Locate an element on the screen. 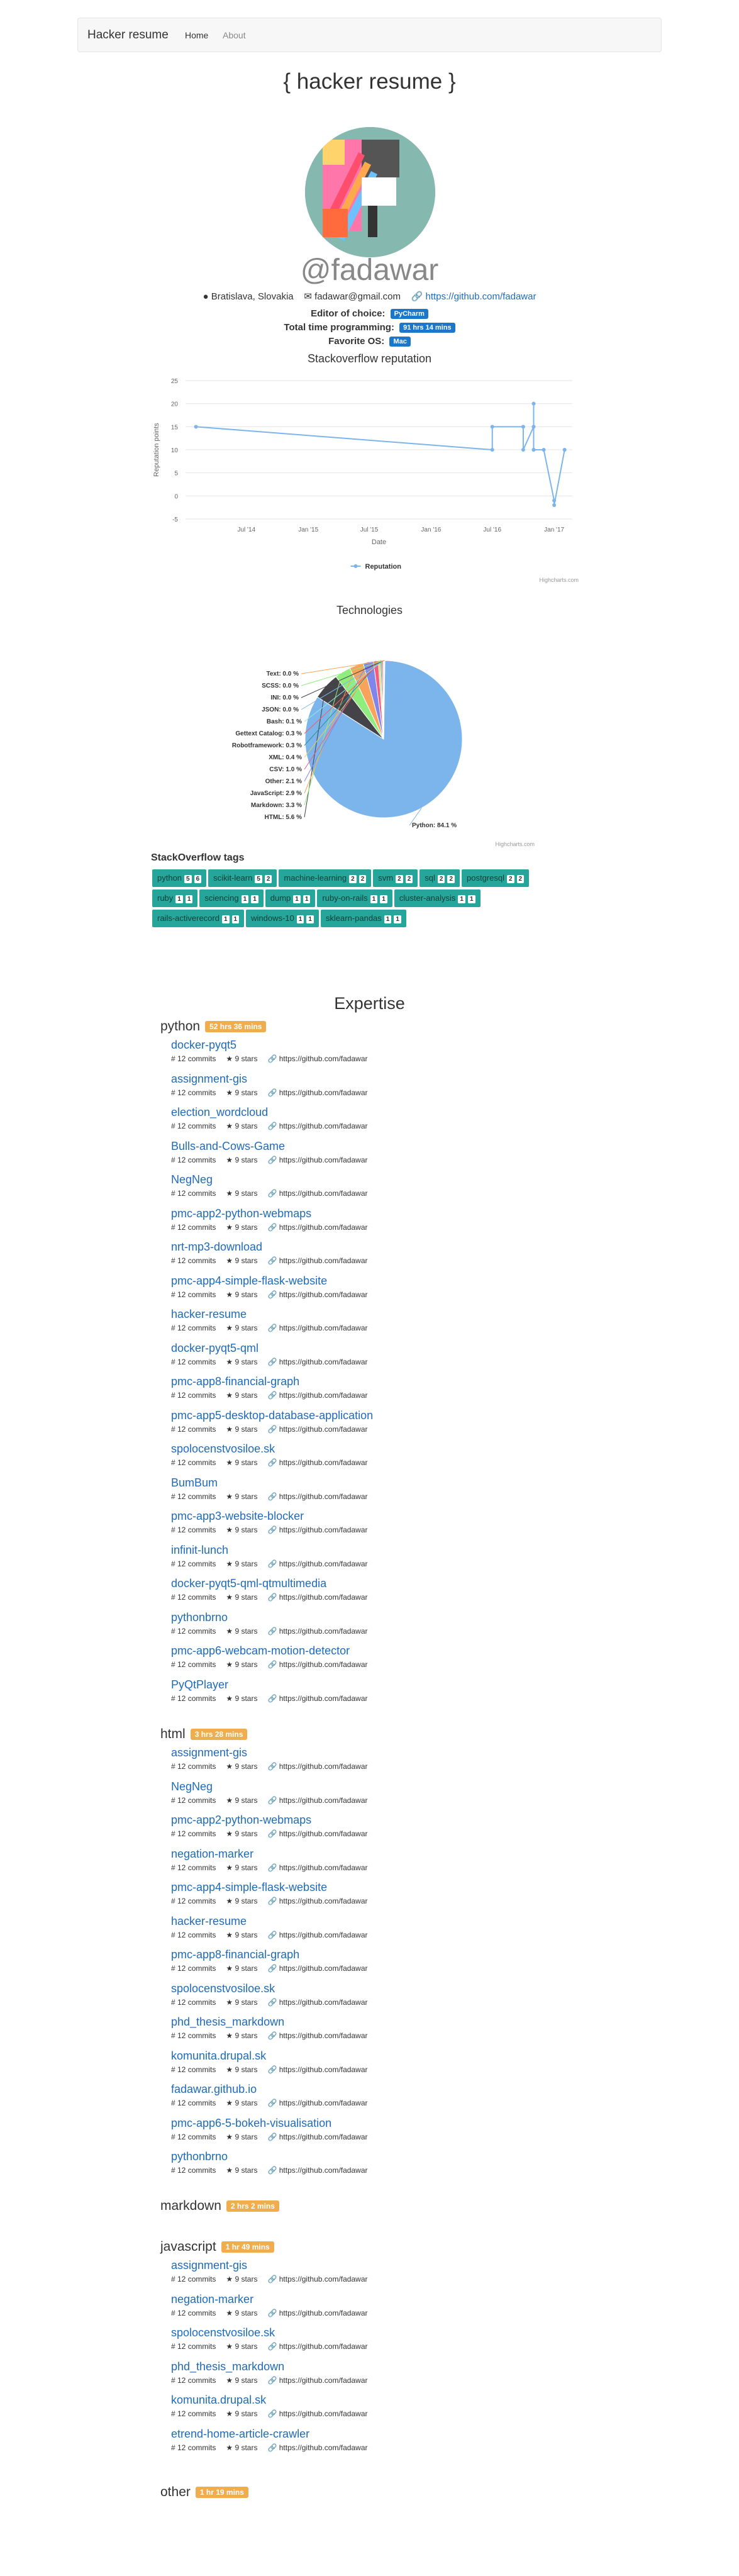 This screenshot has height=2576, width=739. project-link: docker-pyqt5-qml is located at coordinates (274, 1348).